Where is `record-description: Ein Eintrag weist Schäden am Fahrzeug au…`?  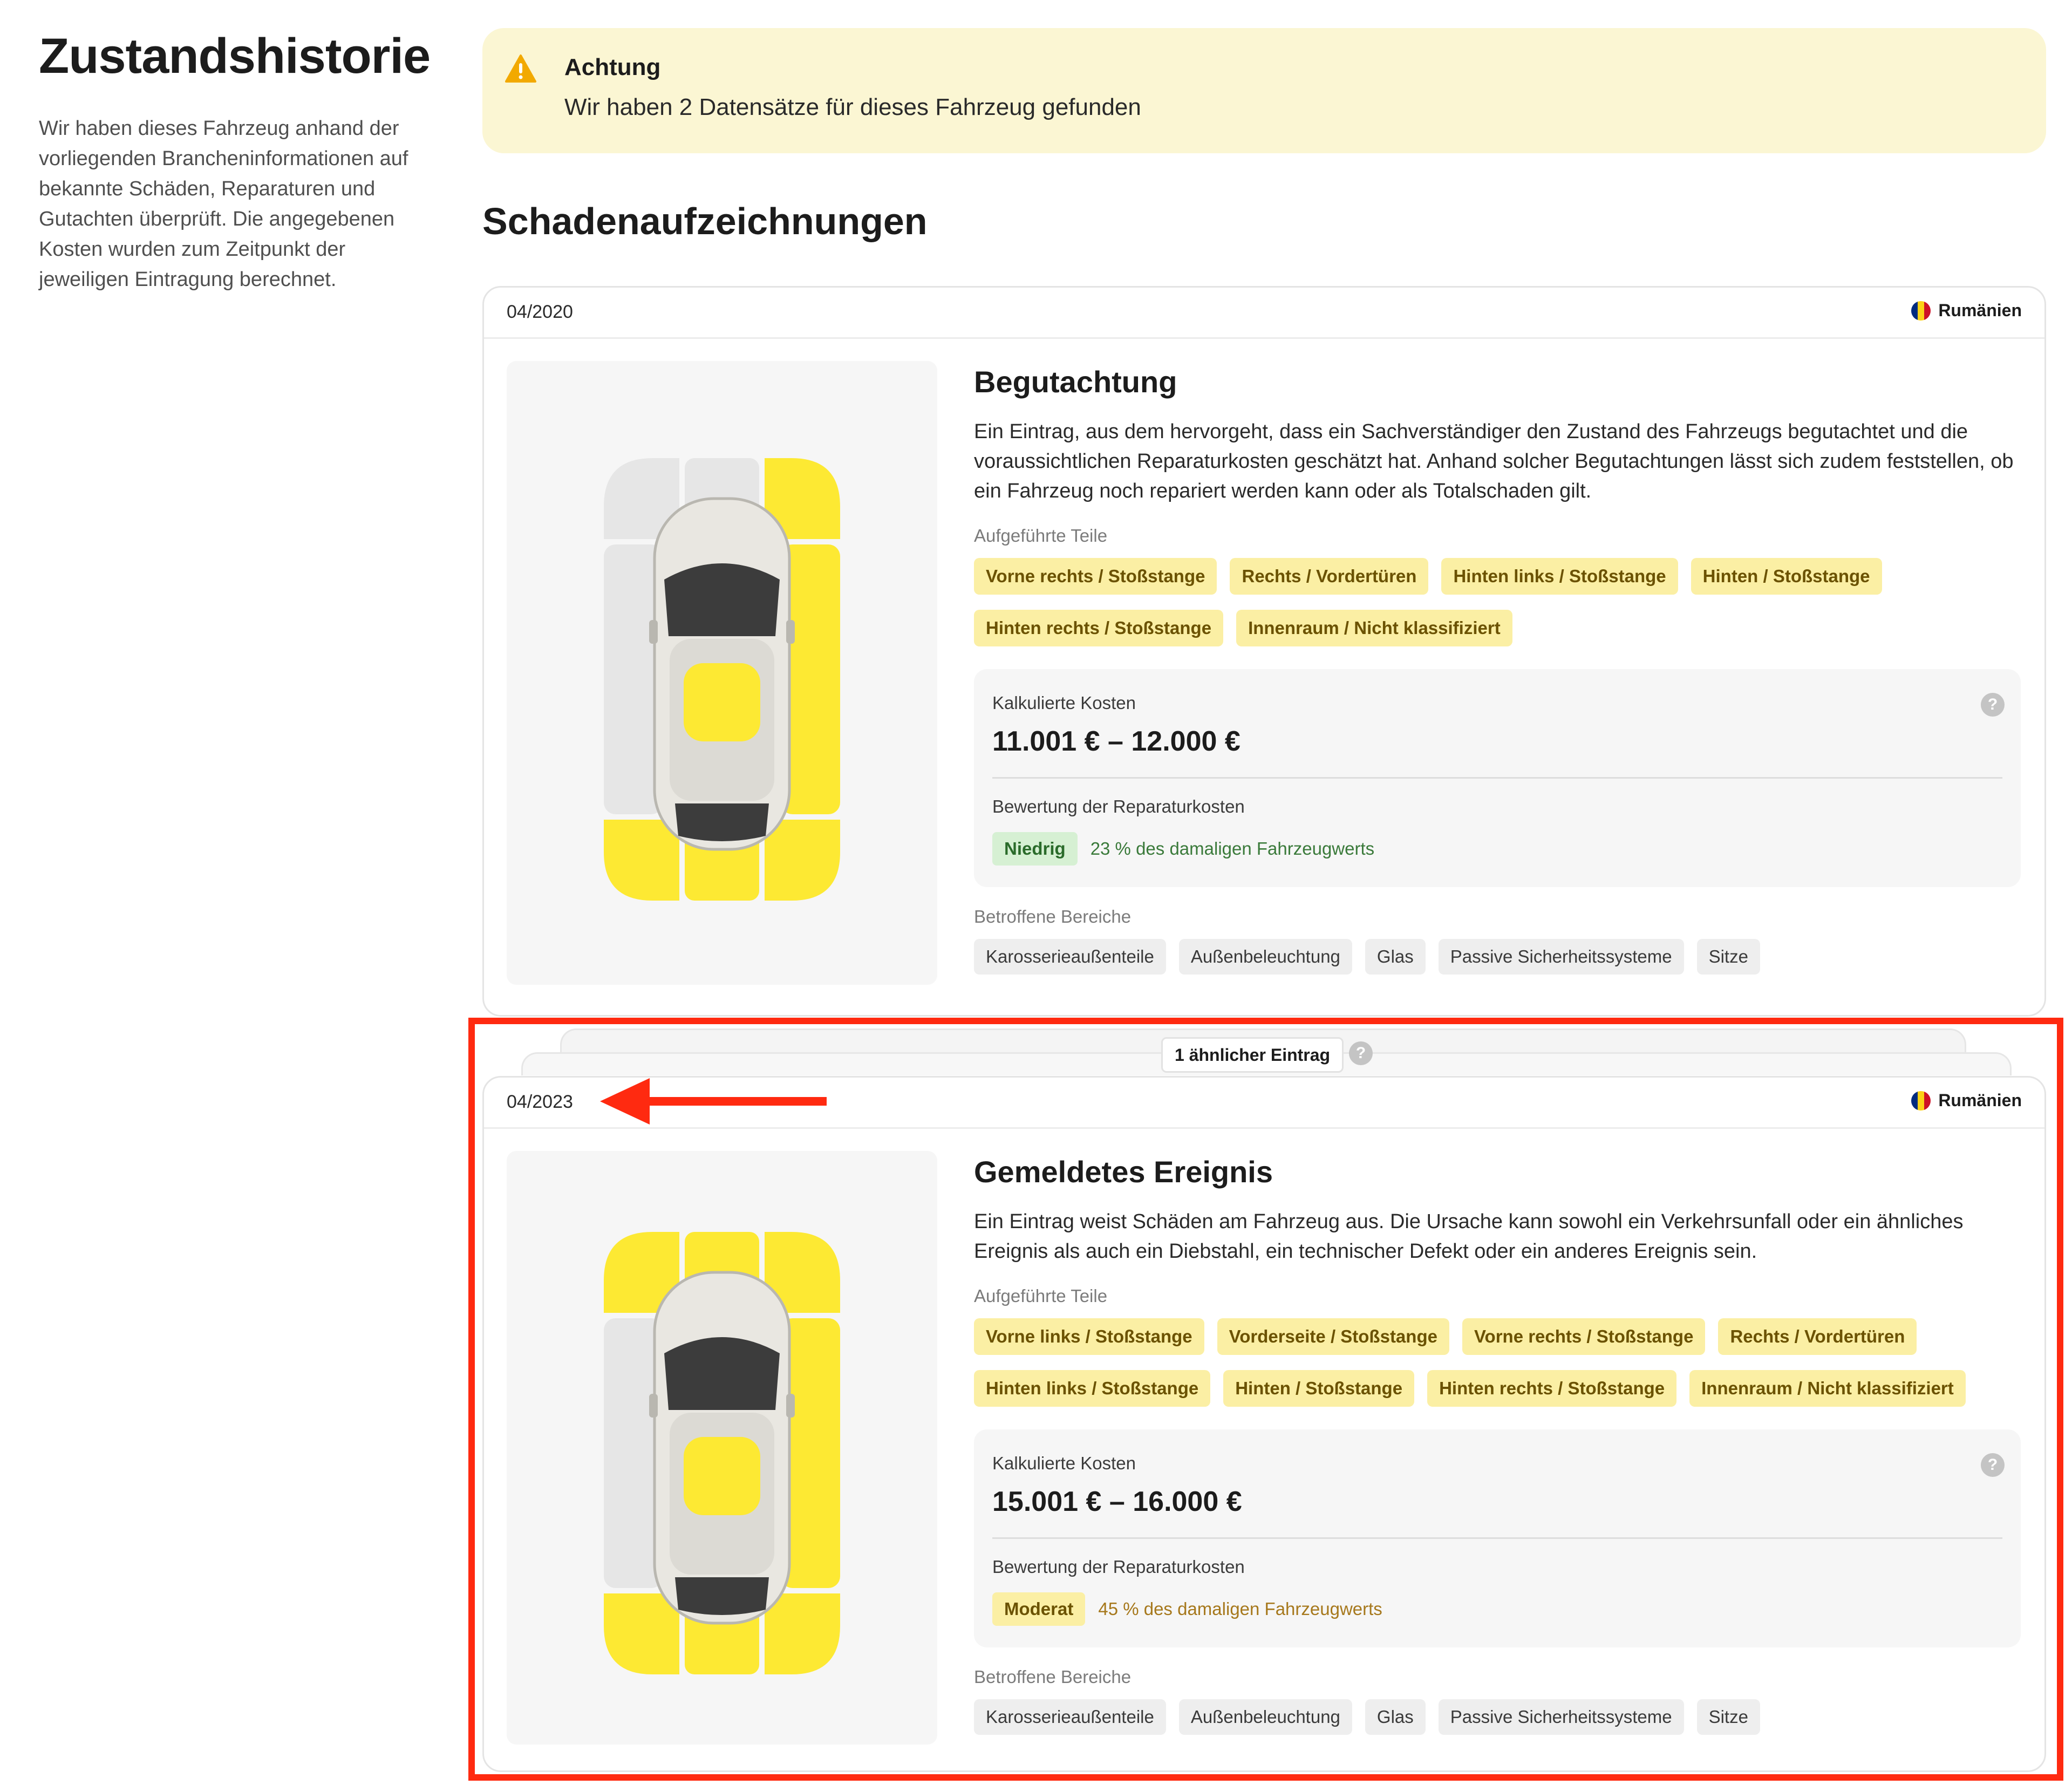 record-description: Ein Eintrag weist Schäden am Fahrzeug au… is located at coordinates (1469, 1236).